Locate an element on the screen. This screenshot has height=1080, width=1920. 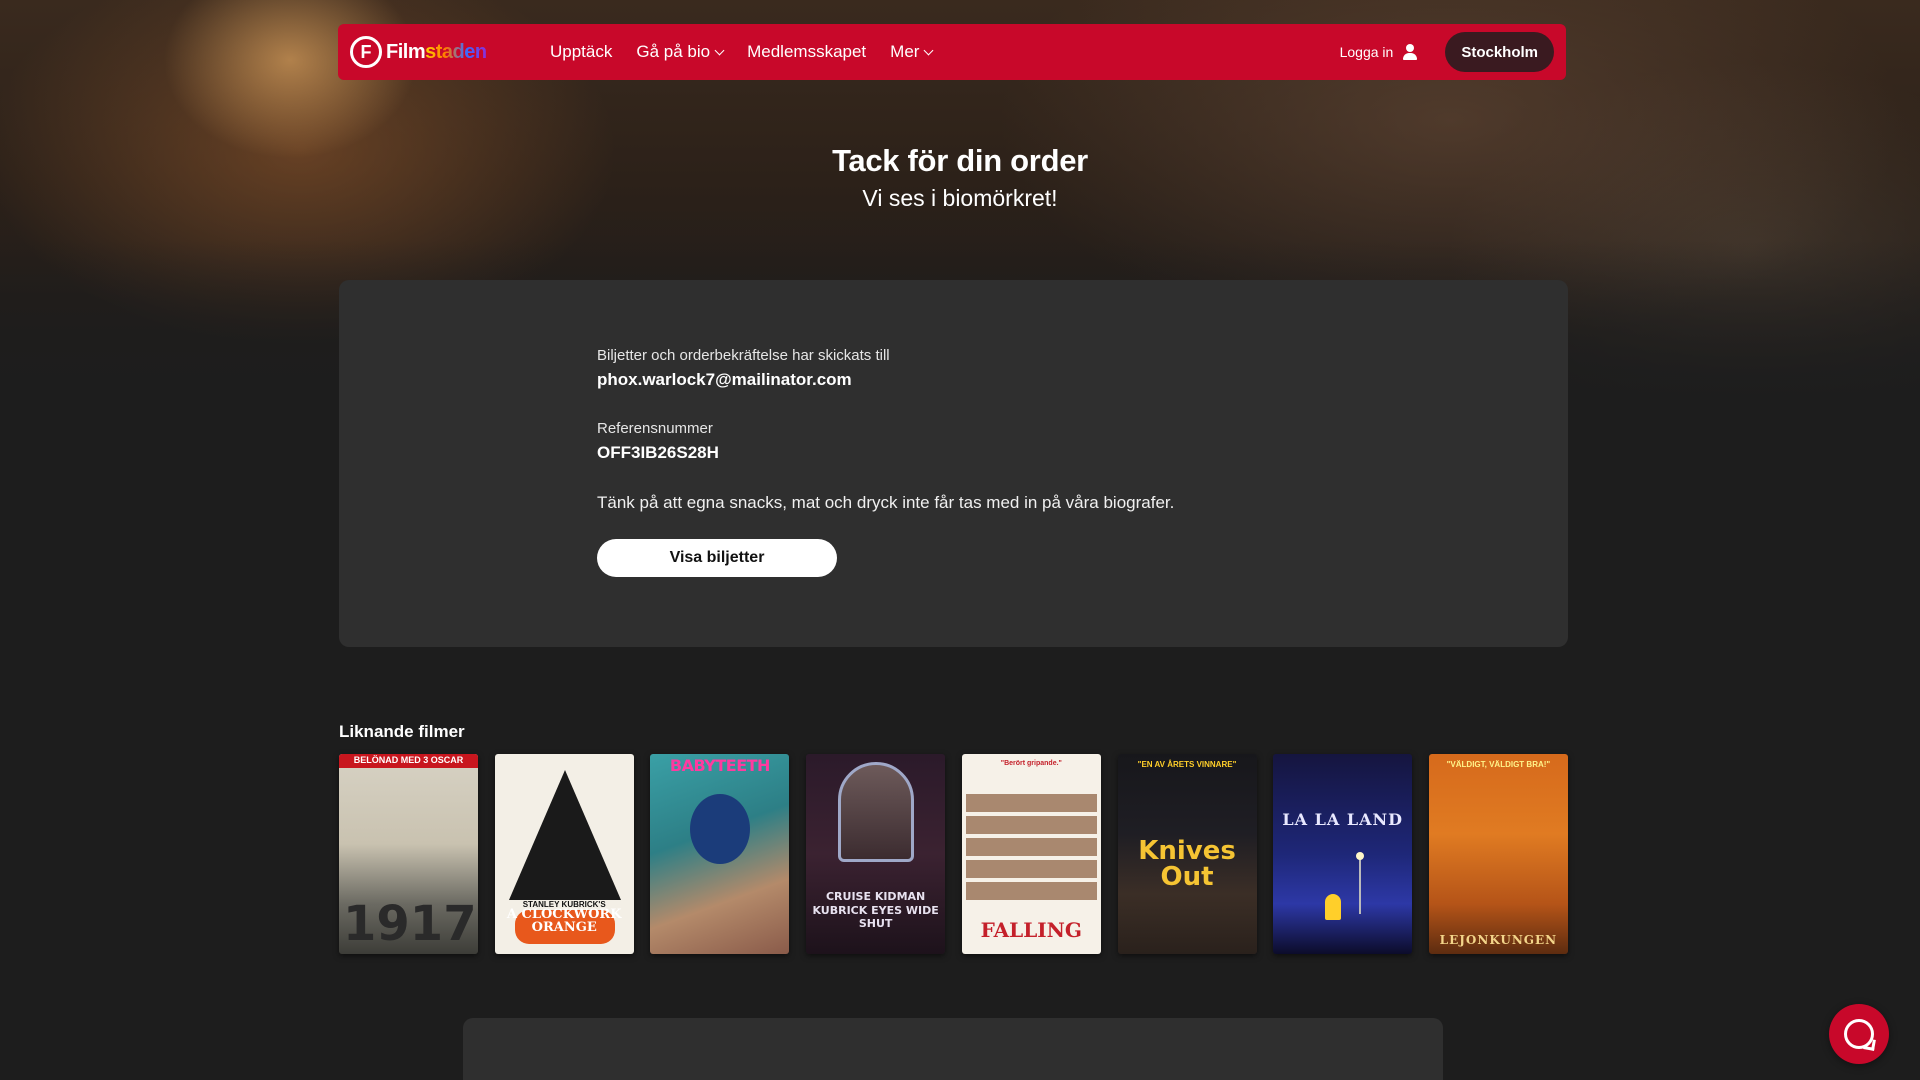
poster-tagline: "Berört gripande." is located at coordinates (1031, 763).